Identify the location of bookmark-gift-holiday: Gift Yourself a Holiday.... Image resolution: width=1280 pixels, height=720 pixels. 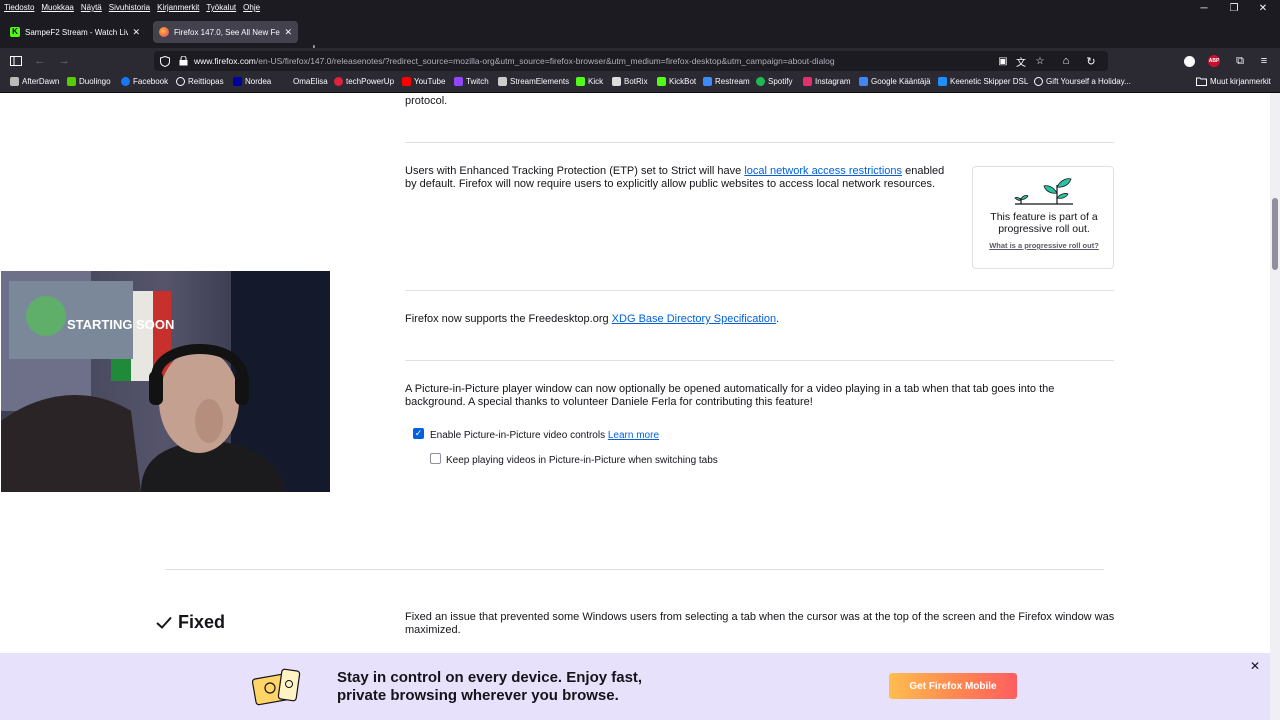
(1082, 81).